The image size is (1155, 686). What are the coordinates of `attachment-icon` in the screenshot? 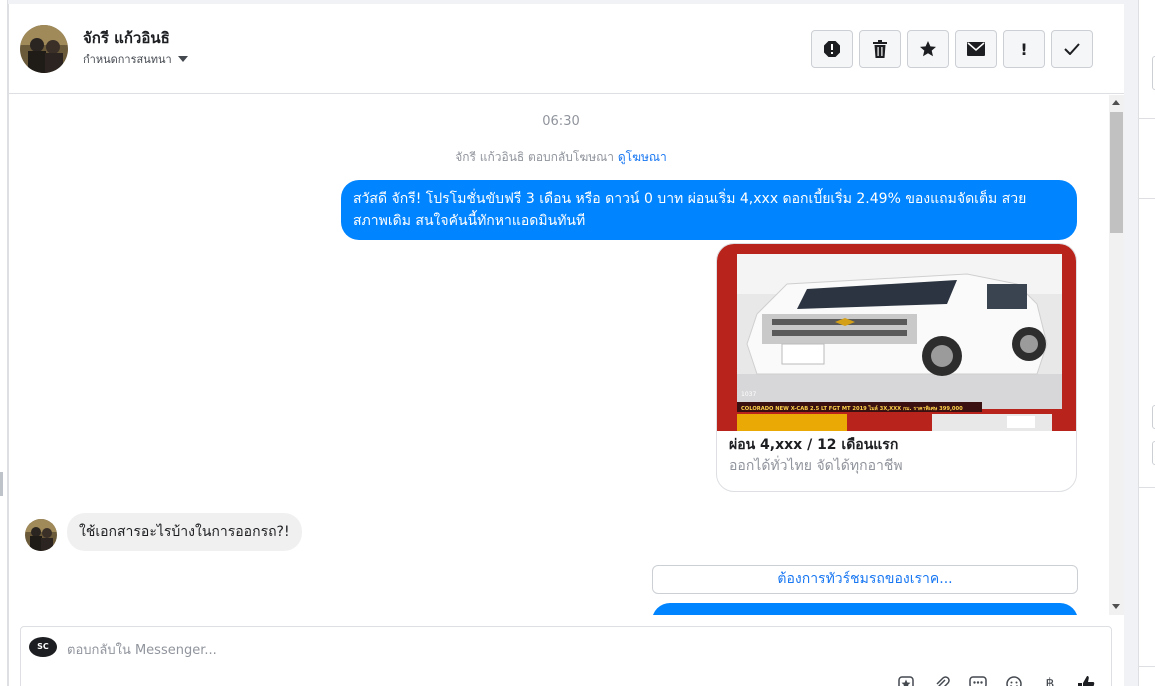 It's located at (943, 681).